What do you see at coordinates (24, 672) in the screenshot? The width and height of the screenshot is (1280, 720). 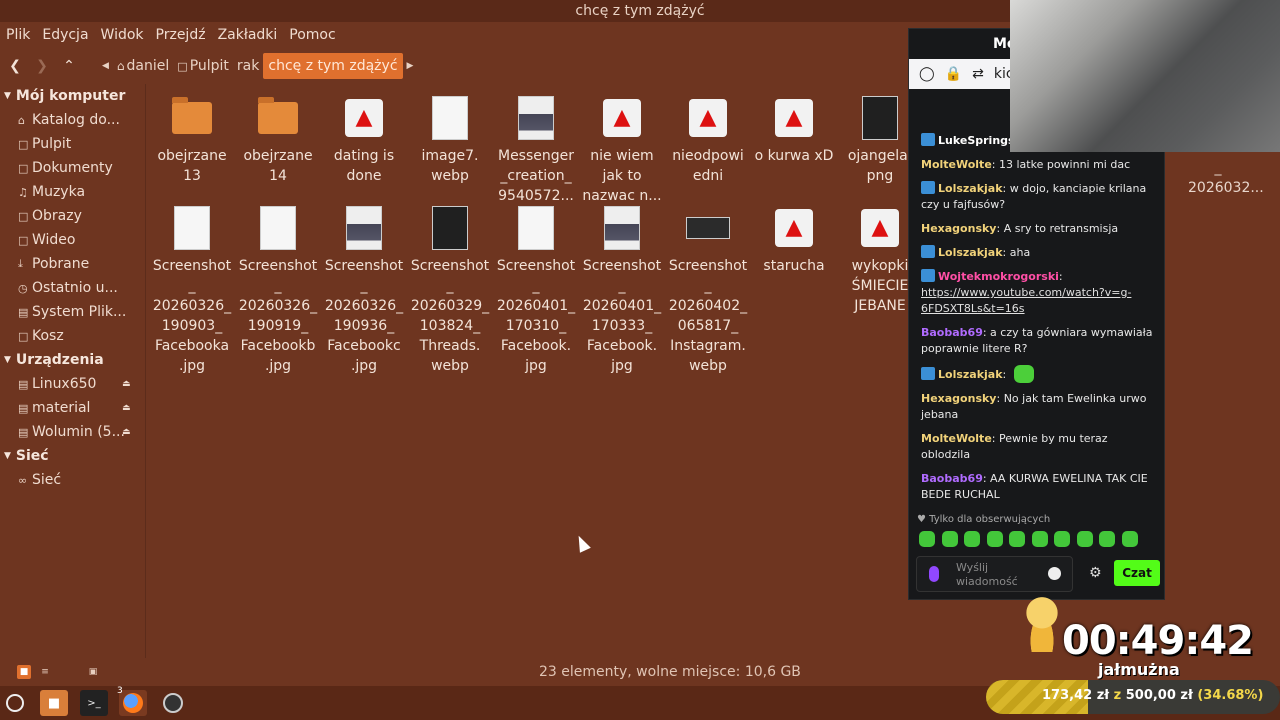 I see `places-toggle-button: ■` at bounding box center [24, 672].